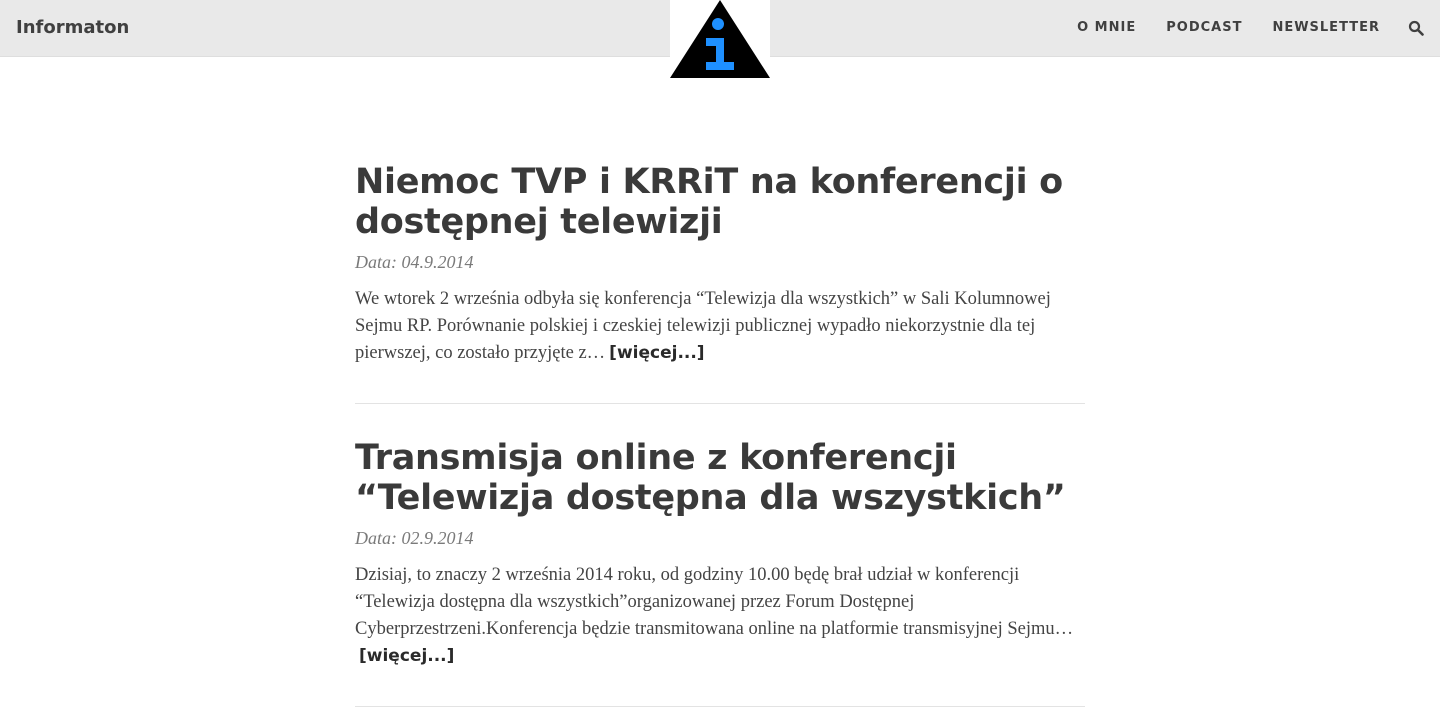 This screenshot has width=1440, height=720. Describe the element at coordinates (1106, 28) in the screenshot. I see `nav-item-o-mnie: O MNIE` at that location.